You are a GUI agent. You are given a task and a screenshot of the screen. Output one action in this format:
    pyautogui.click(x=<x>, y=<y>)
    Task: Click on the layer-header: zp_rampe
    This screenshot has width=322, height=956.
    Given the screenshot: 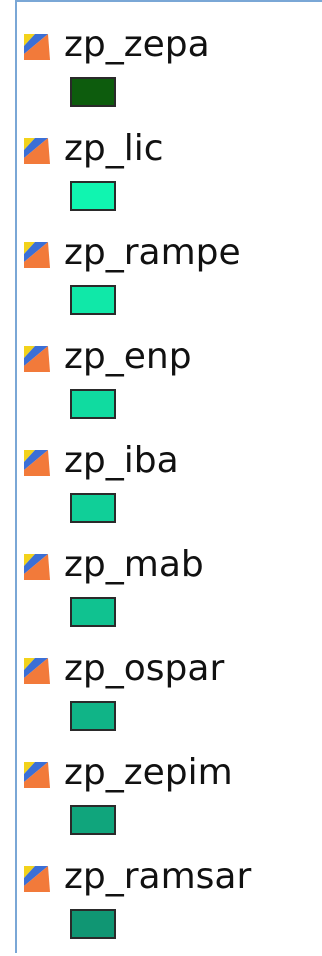 What is the action you would take?
    pyautogui.click(x=168, y=254)
    